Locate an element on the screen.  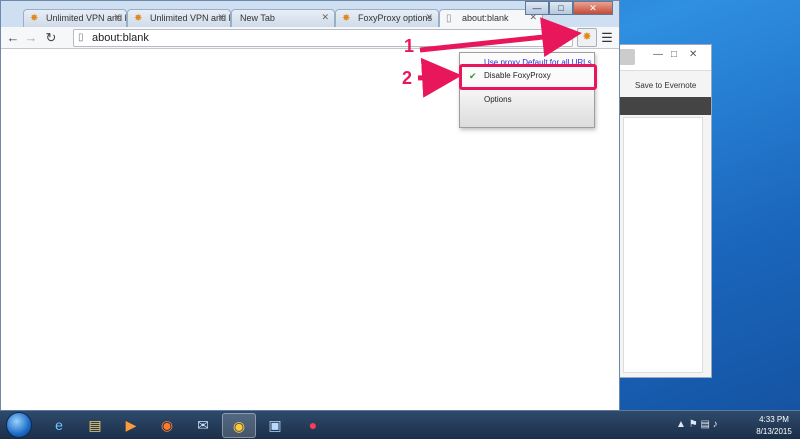
clock-time: 4:33 PM is located at coordinates (774, 419).